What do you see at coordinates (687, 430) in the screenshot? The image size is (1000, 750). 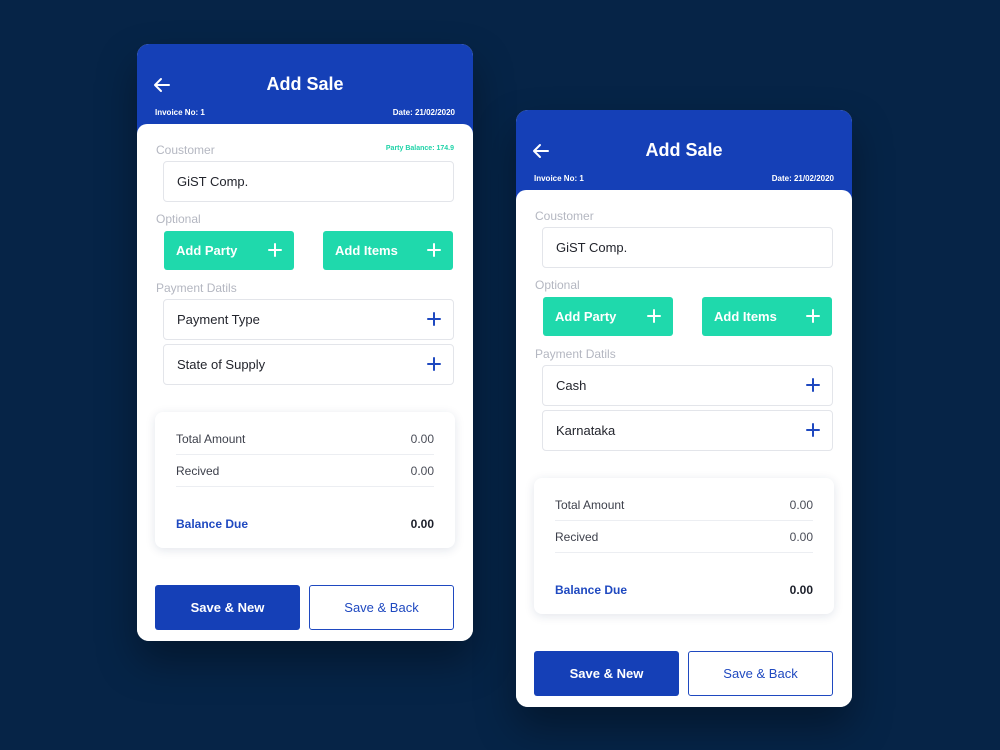 I see `state-of-supply-field: Karnataka` at bounding box center [687, 430].